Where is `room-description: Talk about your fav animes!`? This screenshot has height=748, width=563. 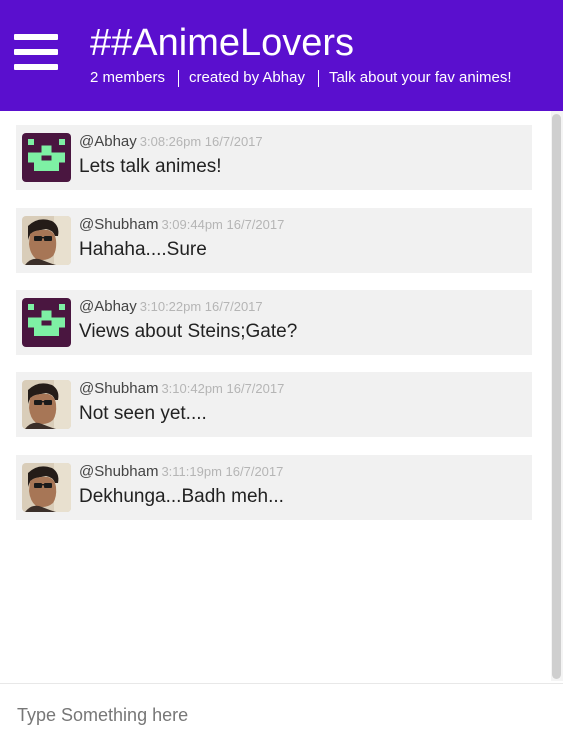 room-description: Talk about your fav animes! is located at coordinates (420, 77).